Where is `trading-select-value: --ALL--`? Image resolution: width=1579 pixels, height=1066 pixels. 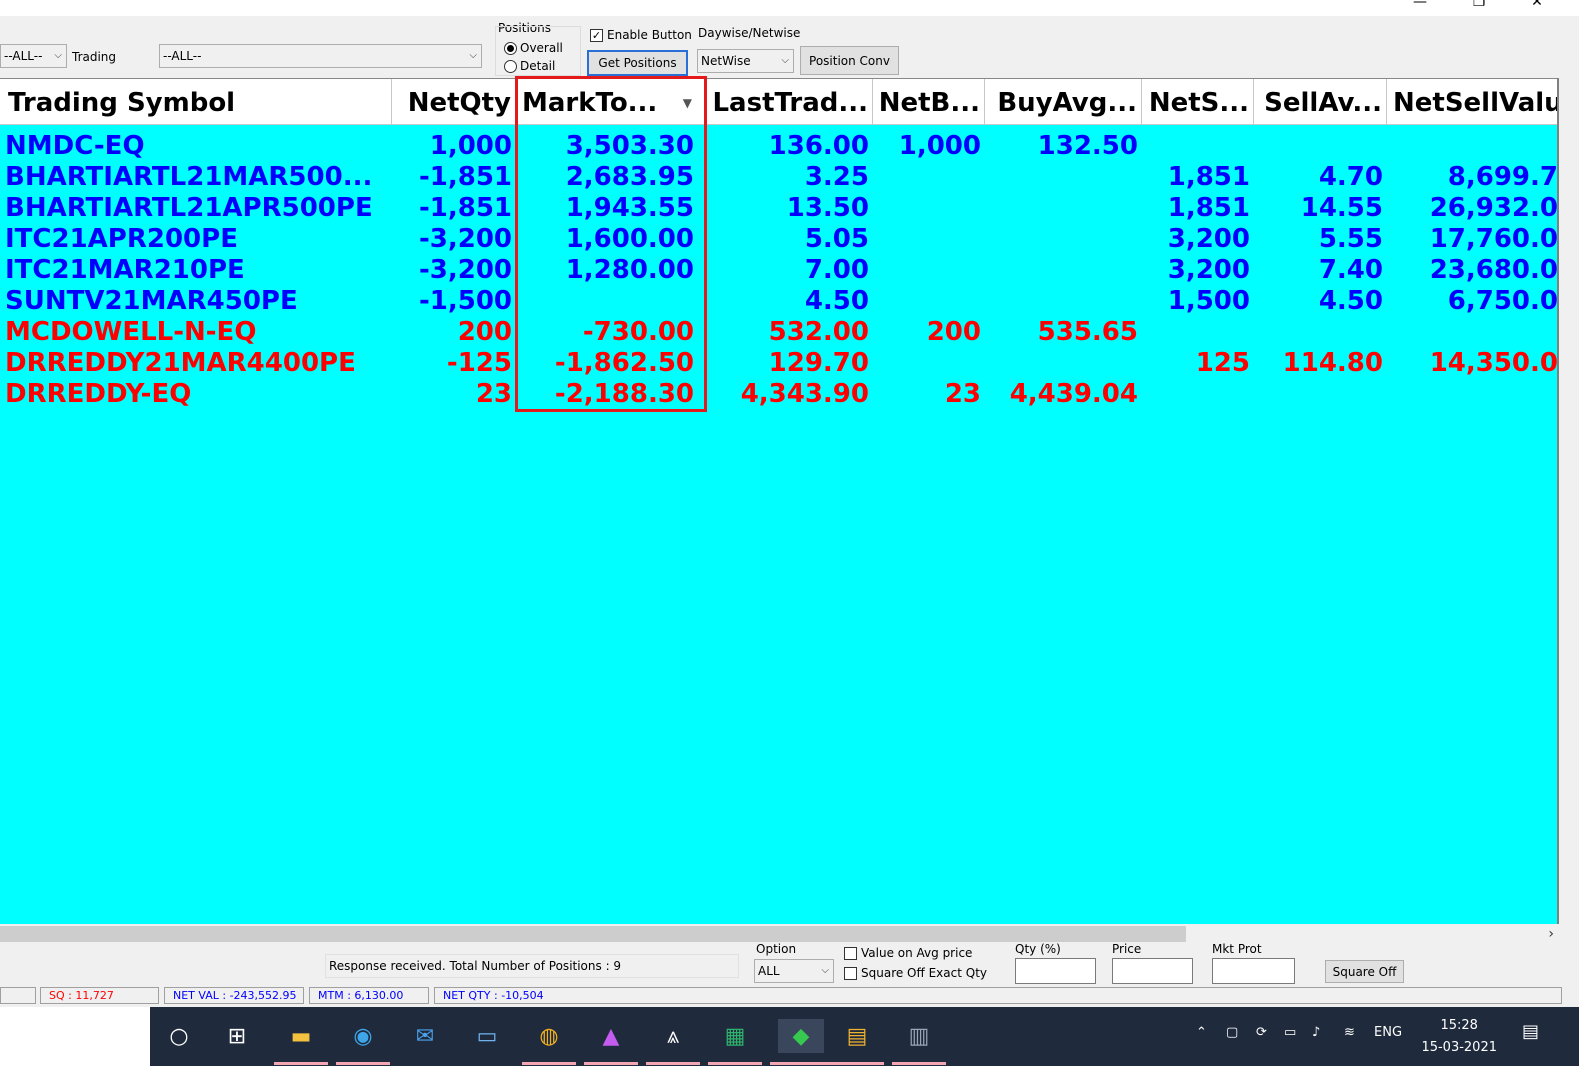 trading-select-value: --ALL-- is located at coordinates (182, 56).